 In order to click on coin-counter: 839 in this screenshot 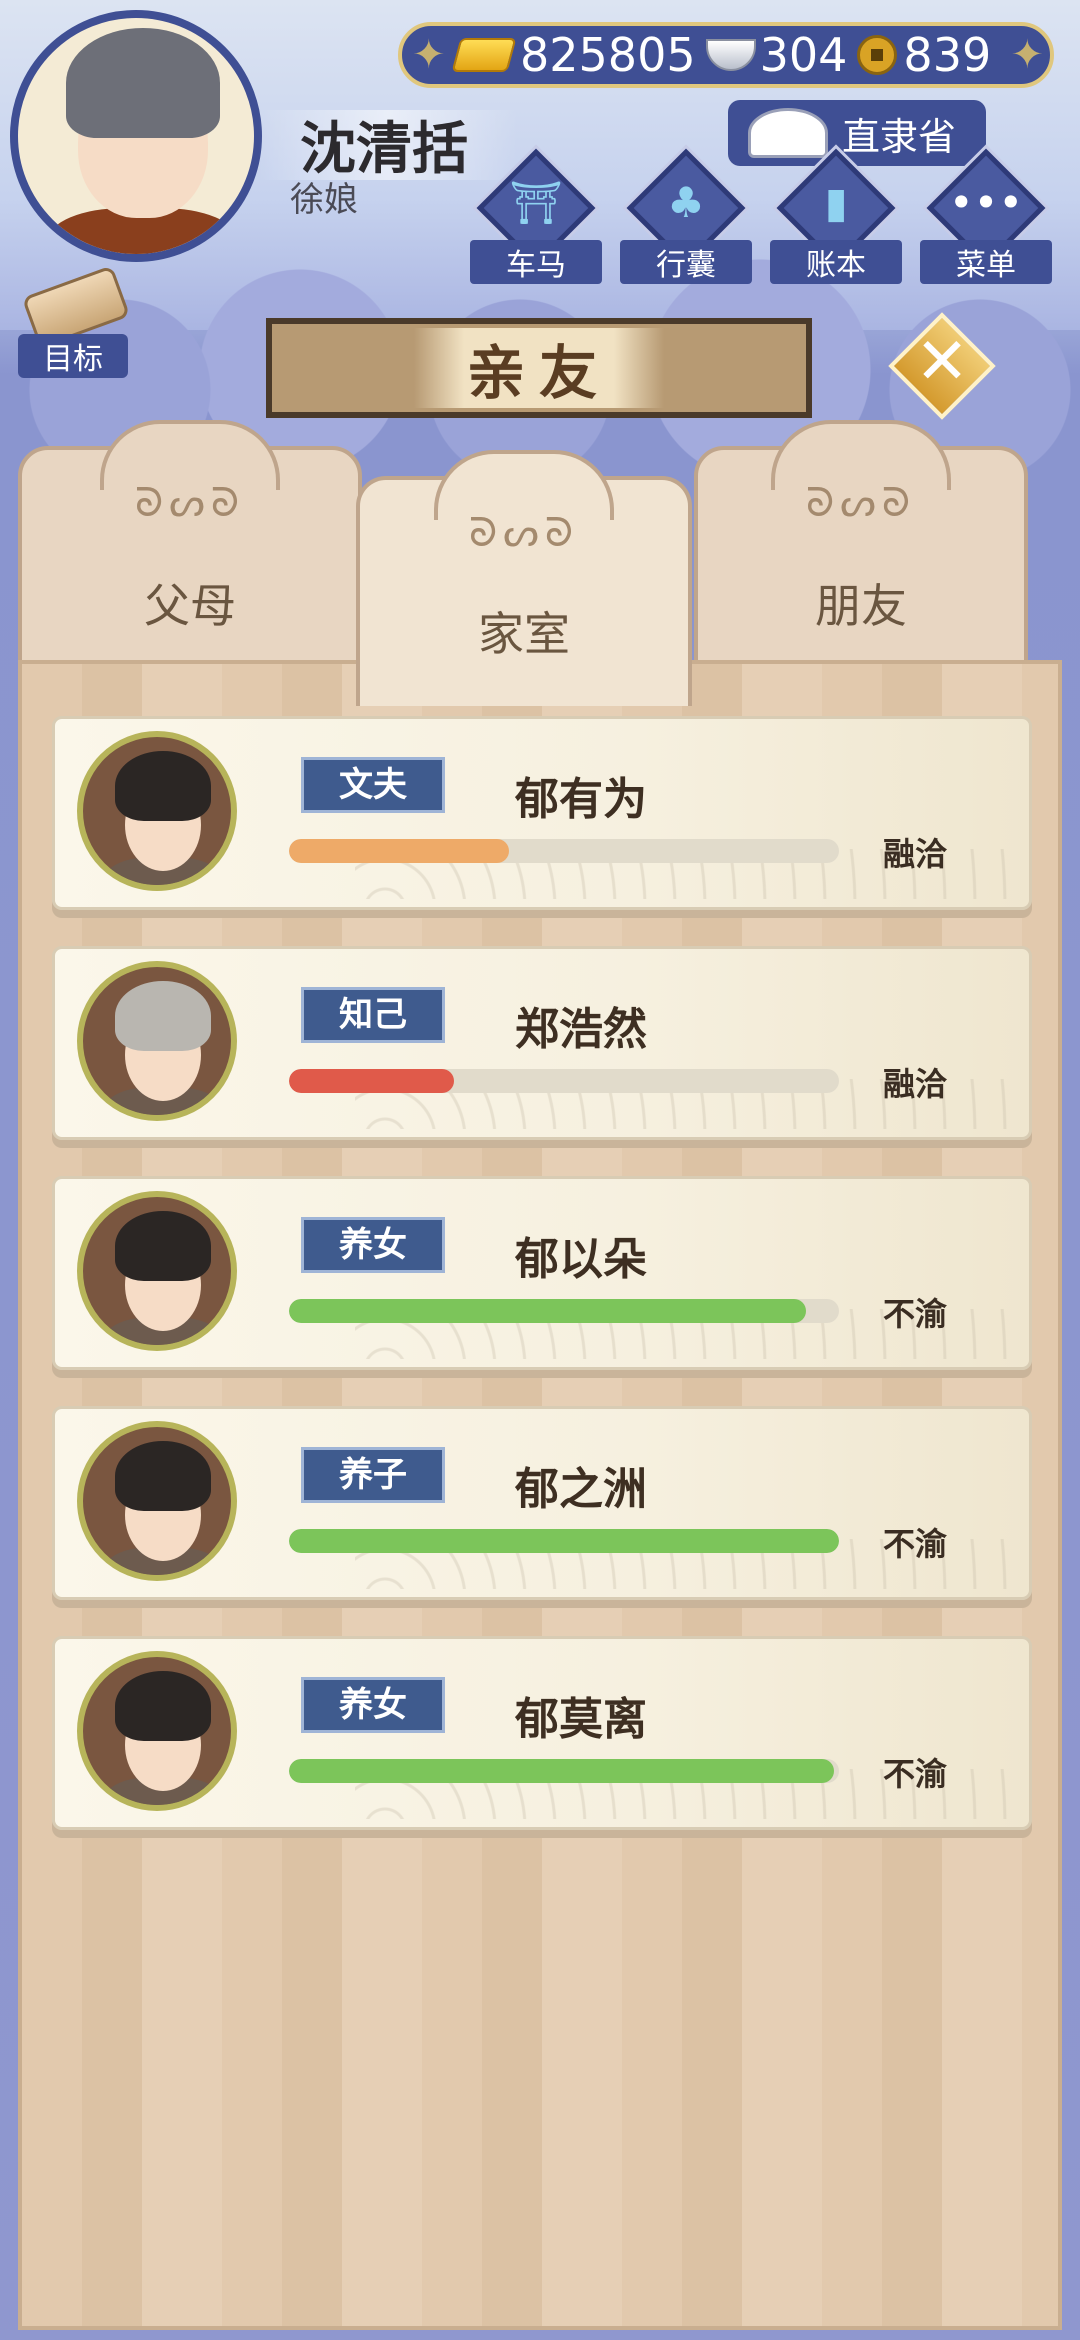, I will do `click(924, 55)`.